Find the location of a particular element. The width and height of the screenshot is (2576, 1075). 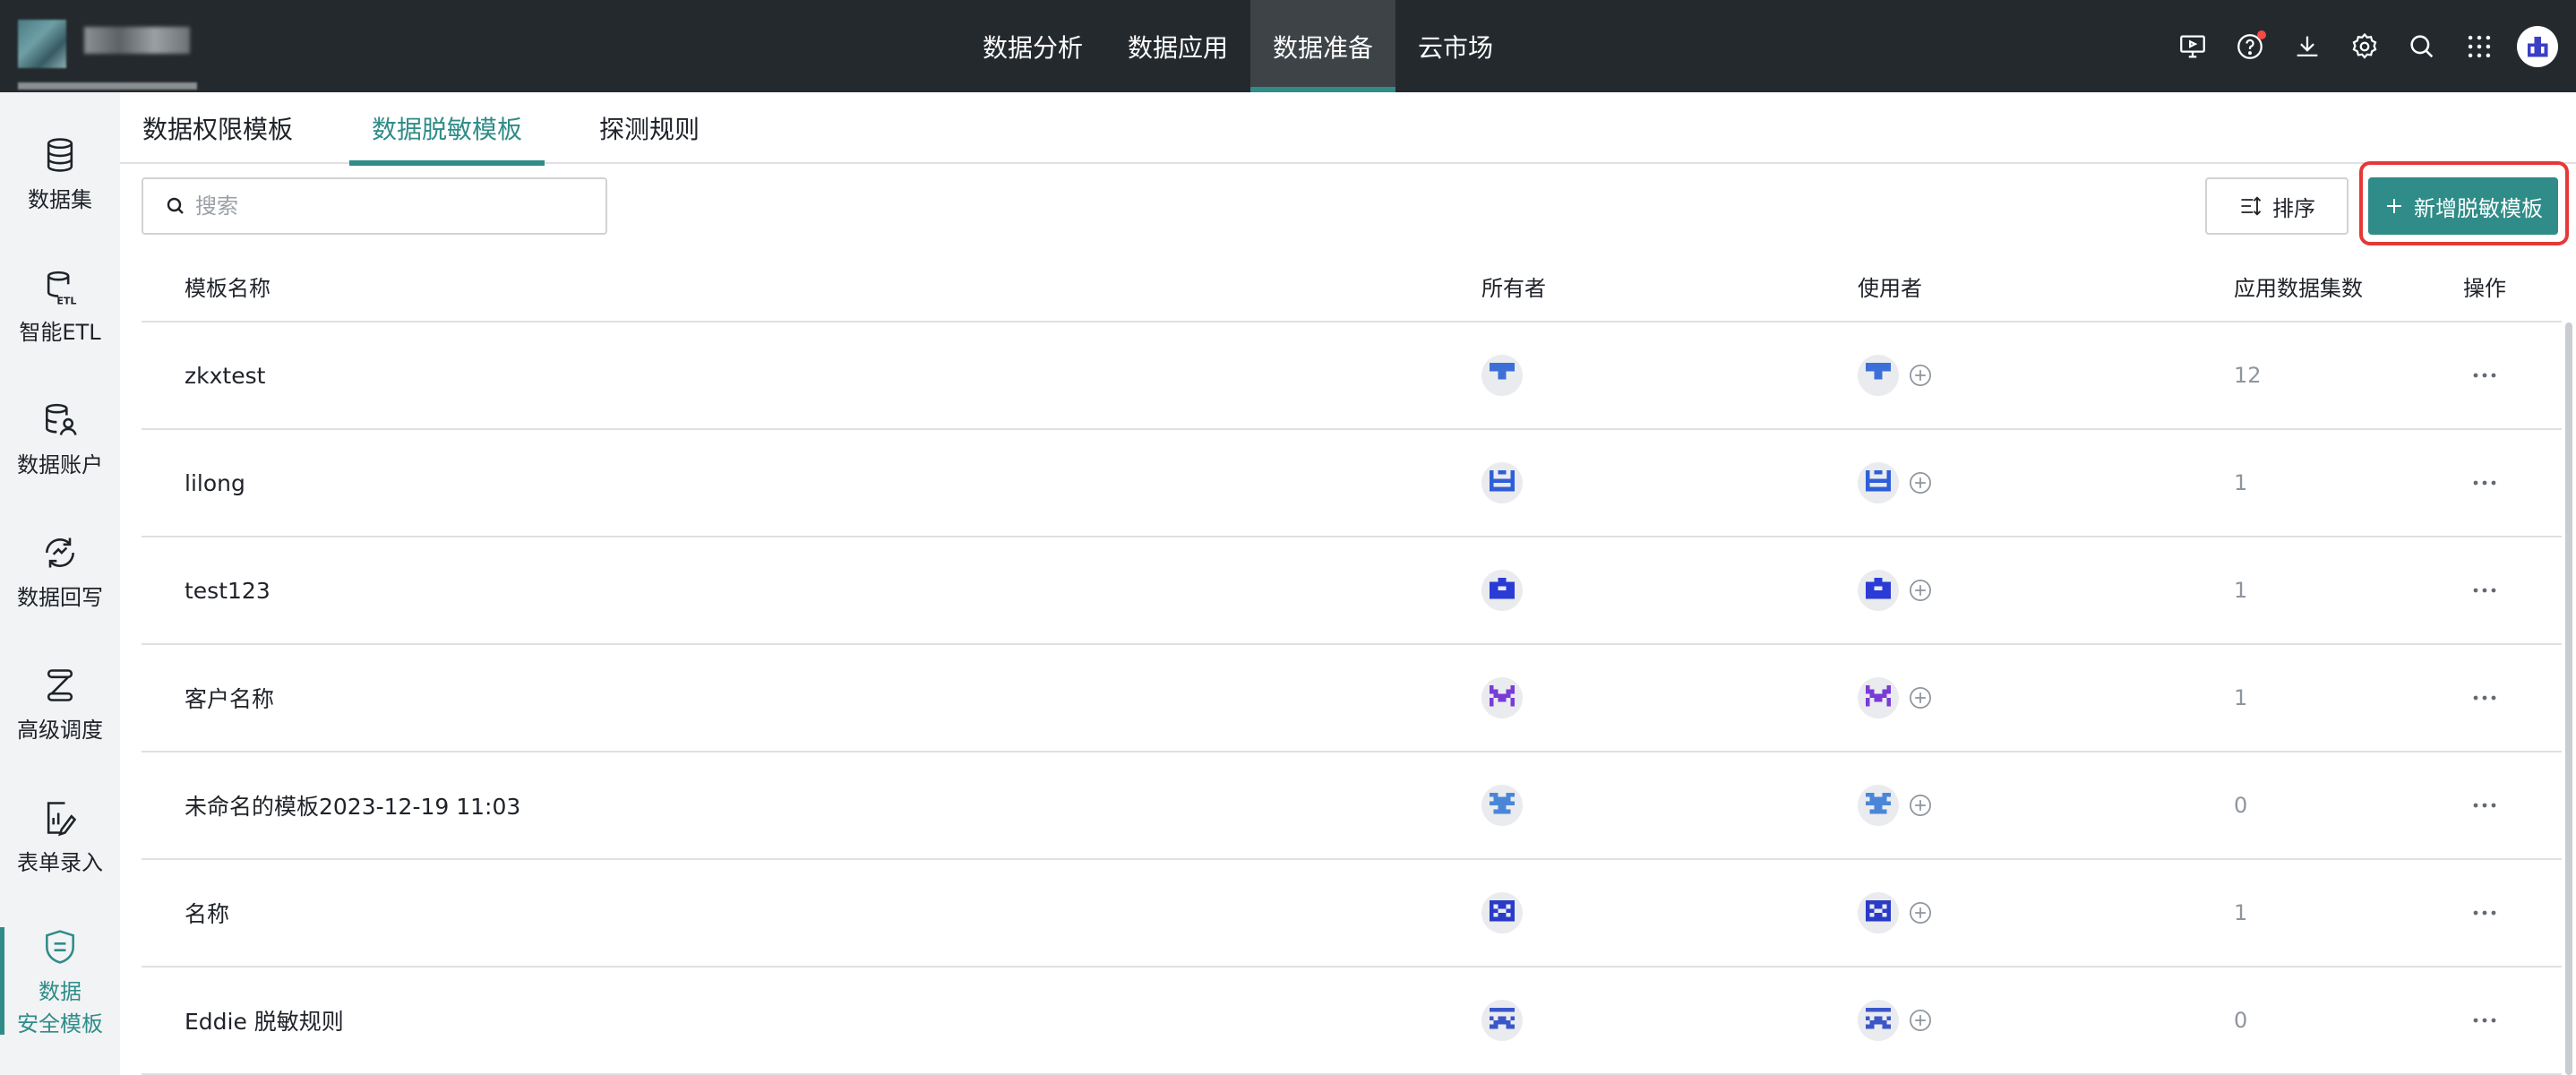

tab-data-permission-template: 数据权限模板 is located at coordinates (217, 128).